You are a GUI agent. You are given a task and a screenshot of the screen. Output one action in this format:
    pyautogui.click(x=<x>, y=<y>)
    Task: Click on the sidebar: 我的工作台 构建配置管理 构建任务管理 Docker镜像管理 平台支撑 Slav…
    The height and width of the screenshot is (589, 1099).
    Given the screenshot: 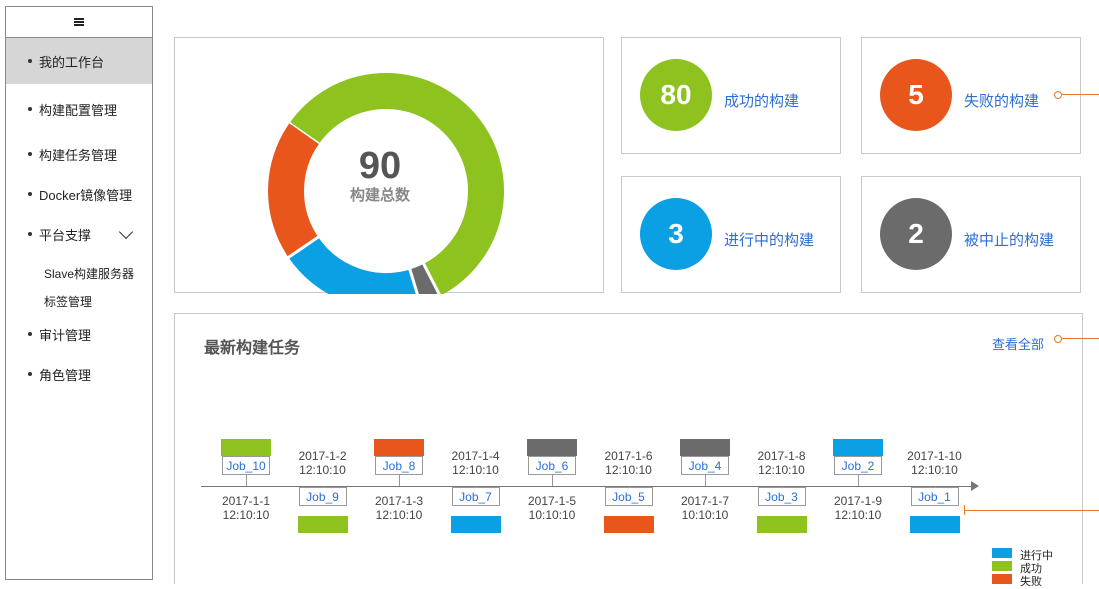 What is the action you would take?
    pyautogui.click(x=79, y=293)
    